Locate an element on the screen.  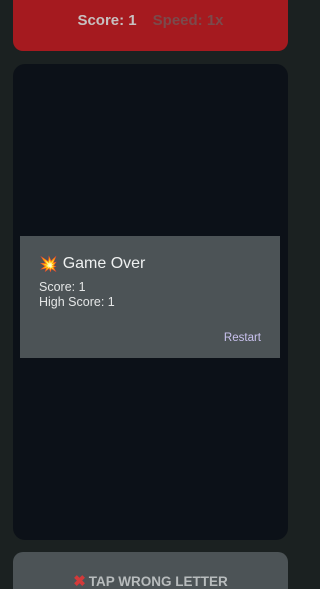
high-score: High Score: 1 is located at coordinates (77, 302).